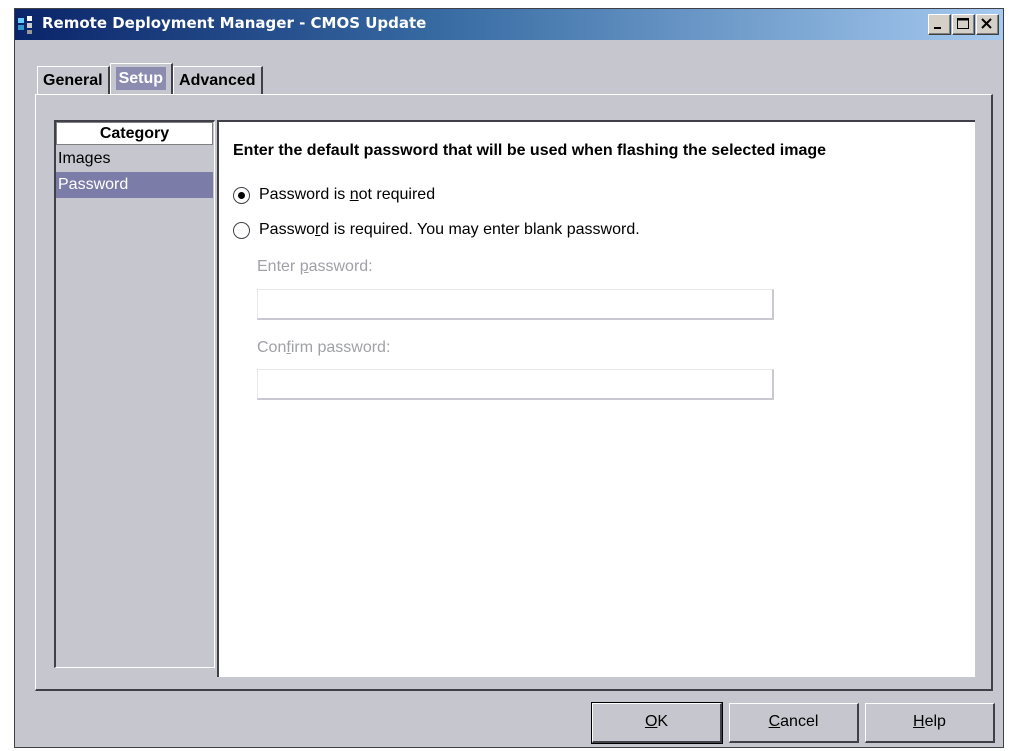 The width and height of the screenshot is (1010, 751). What do you see at coordinates (134, 133) in the screenshot?
I see `category-header: Category` at bounding box center [134, 133].